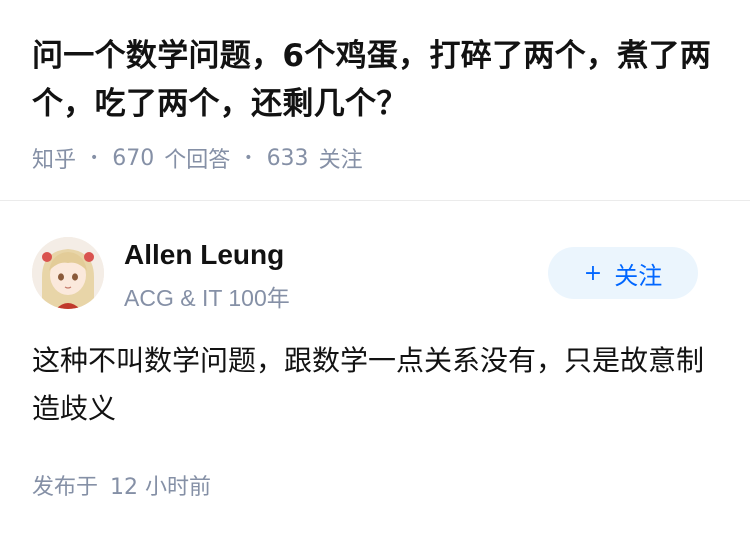  Describe the element at coordinates (54, 160) in the screenshot. I see `source-label: 知乎` at that location.